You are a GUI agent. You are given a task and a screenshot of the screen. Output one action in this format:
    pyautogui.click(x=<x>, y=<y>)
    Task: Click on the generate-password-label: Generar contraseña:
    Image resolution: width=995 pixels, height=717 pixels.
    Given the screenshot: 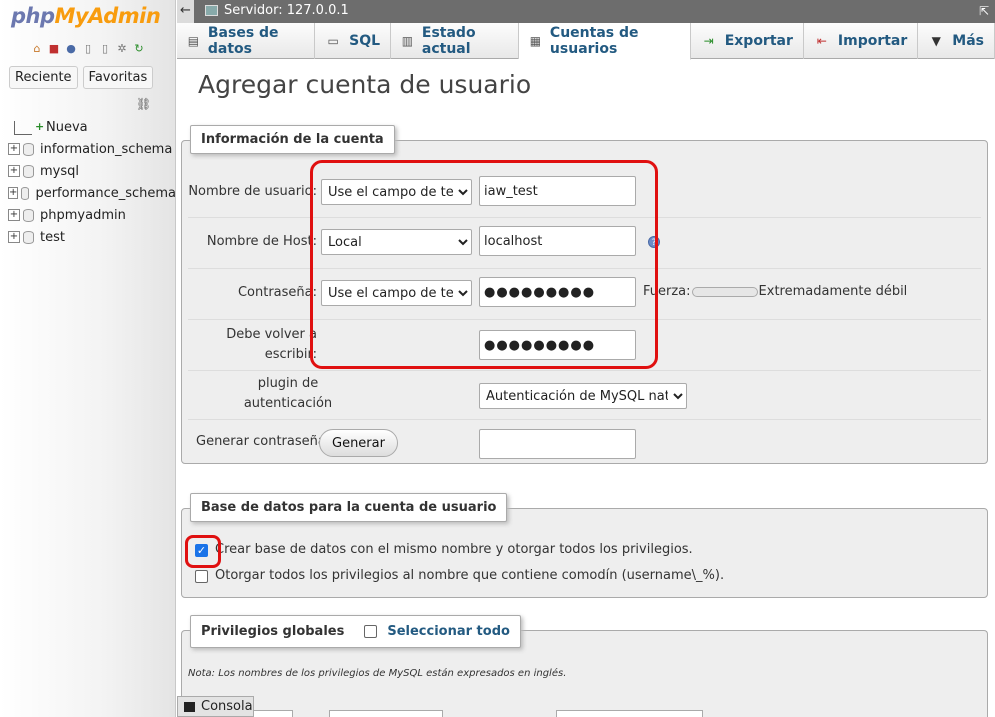 What is the action you would take?
    pyautogui.click(x=263, y=441)
    